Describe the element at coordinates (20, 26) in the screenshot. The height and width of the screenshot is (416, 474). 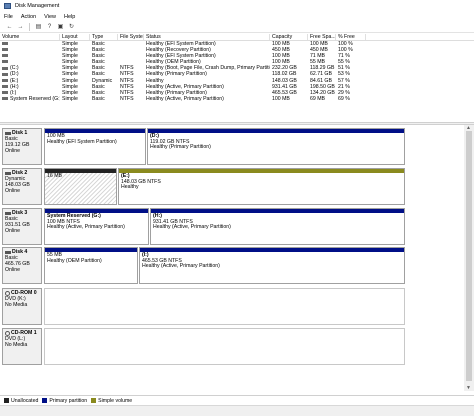
I see `forward-icon: →` at that location.